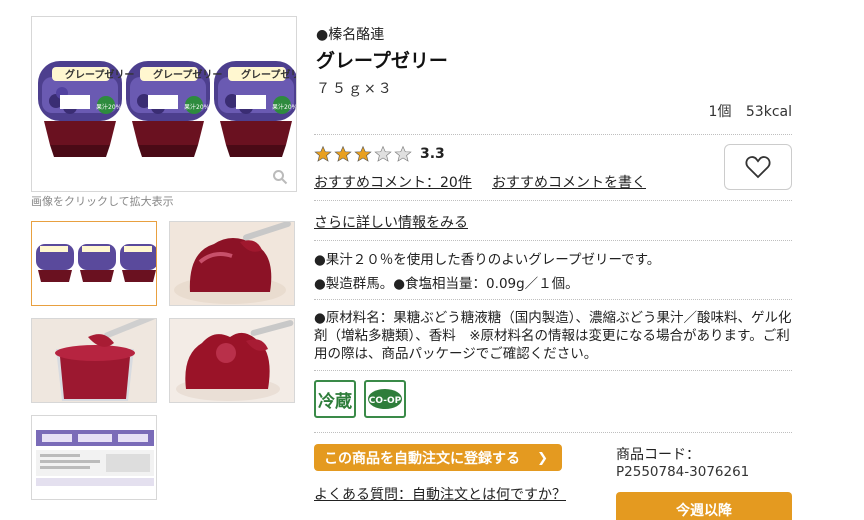 This screenshot has height=520, width=864. Describe the element at coordinates (355, 89) in the screenshot. I see `product-volume: ７５ｇ×３` at that location.